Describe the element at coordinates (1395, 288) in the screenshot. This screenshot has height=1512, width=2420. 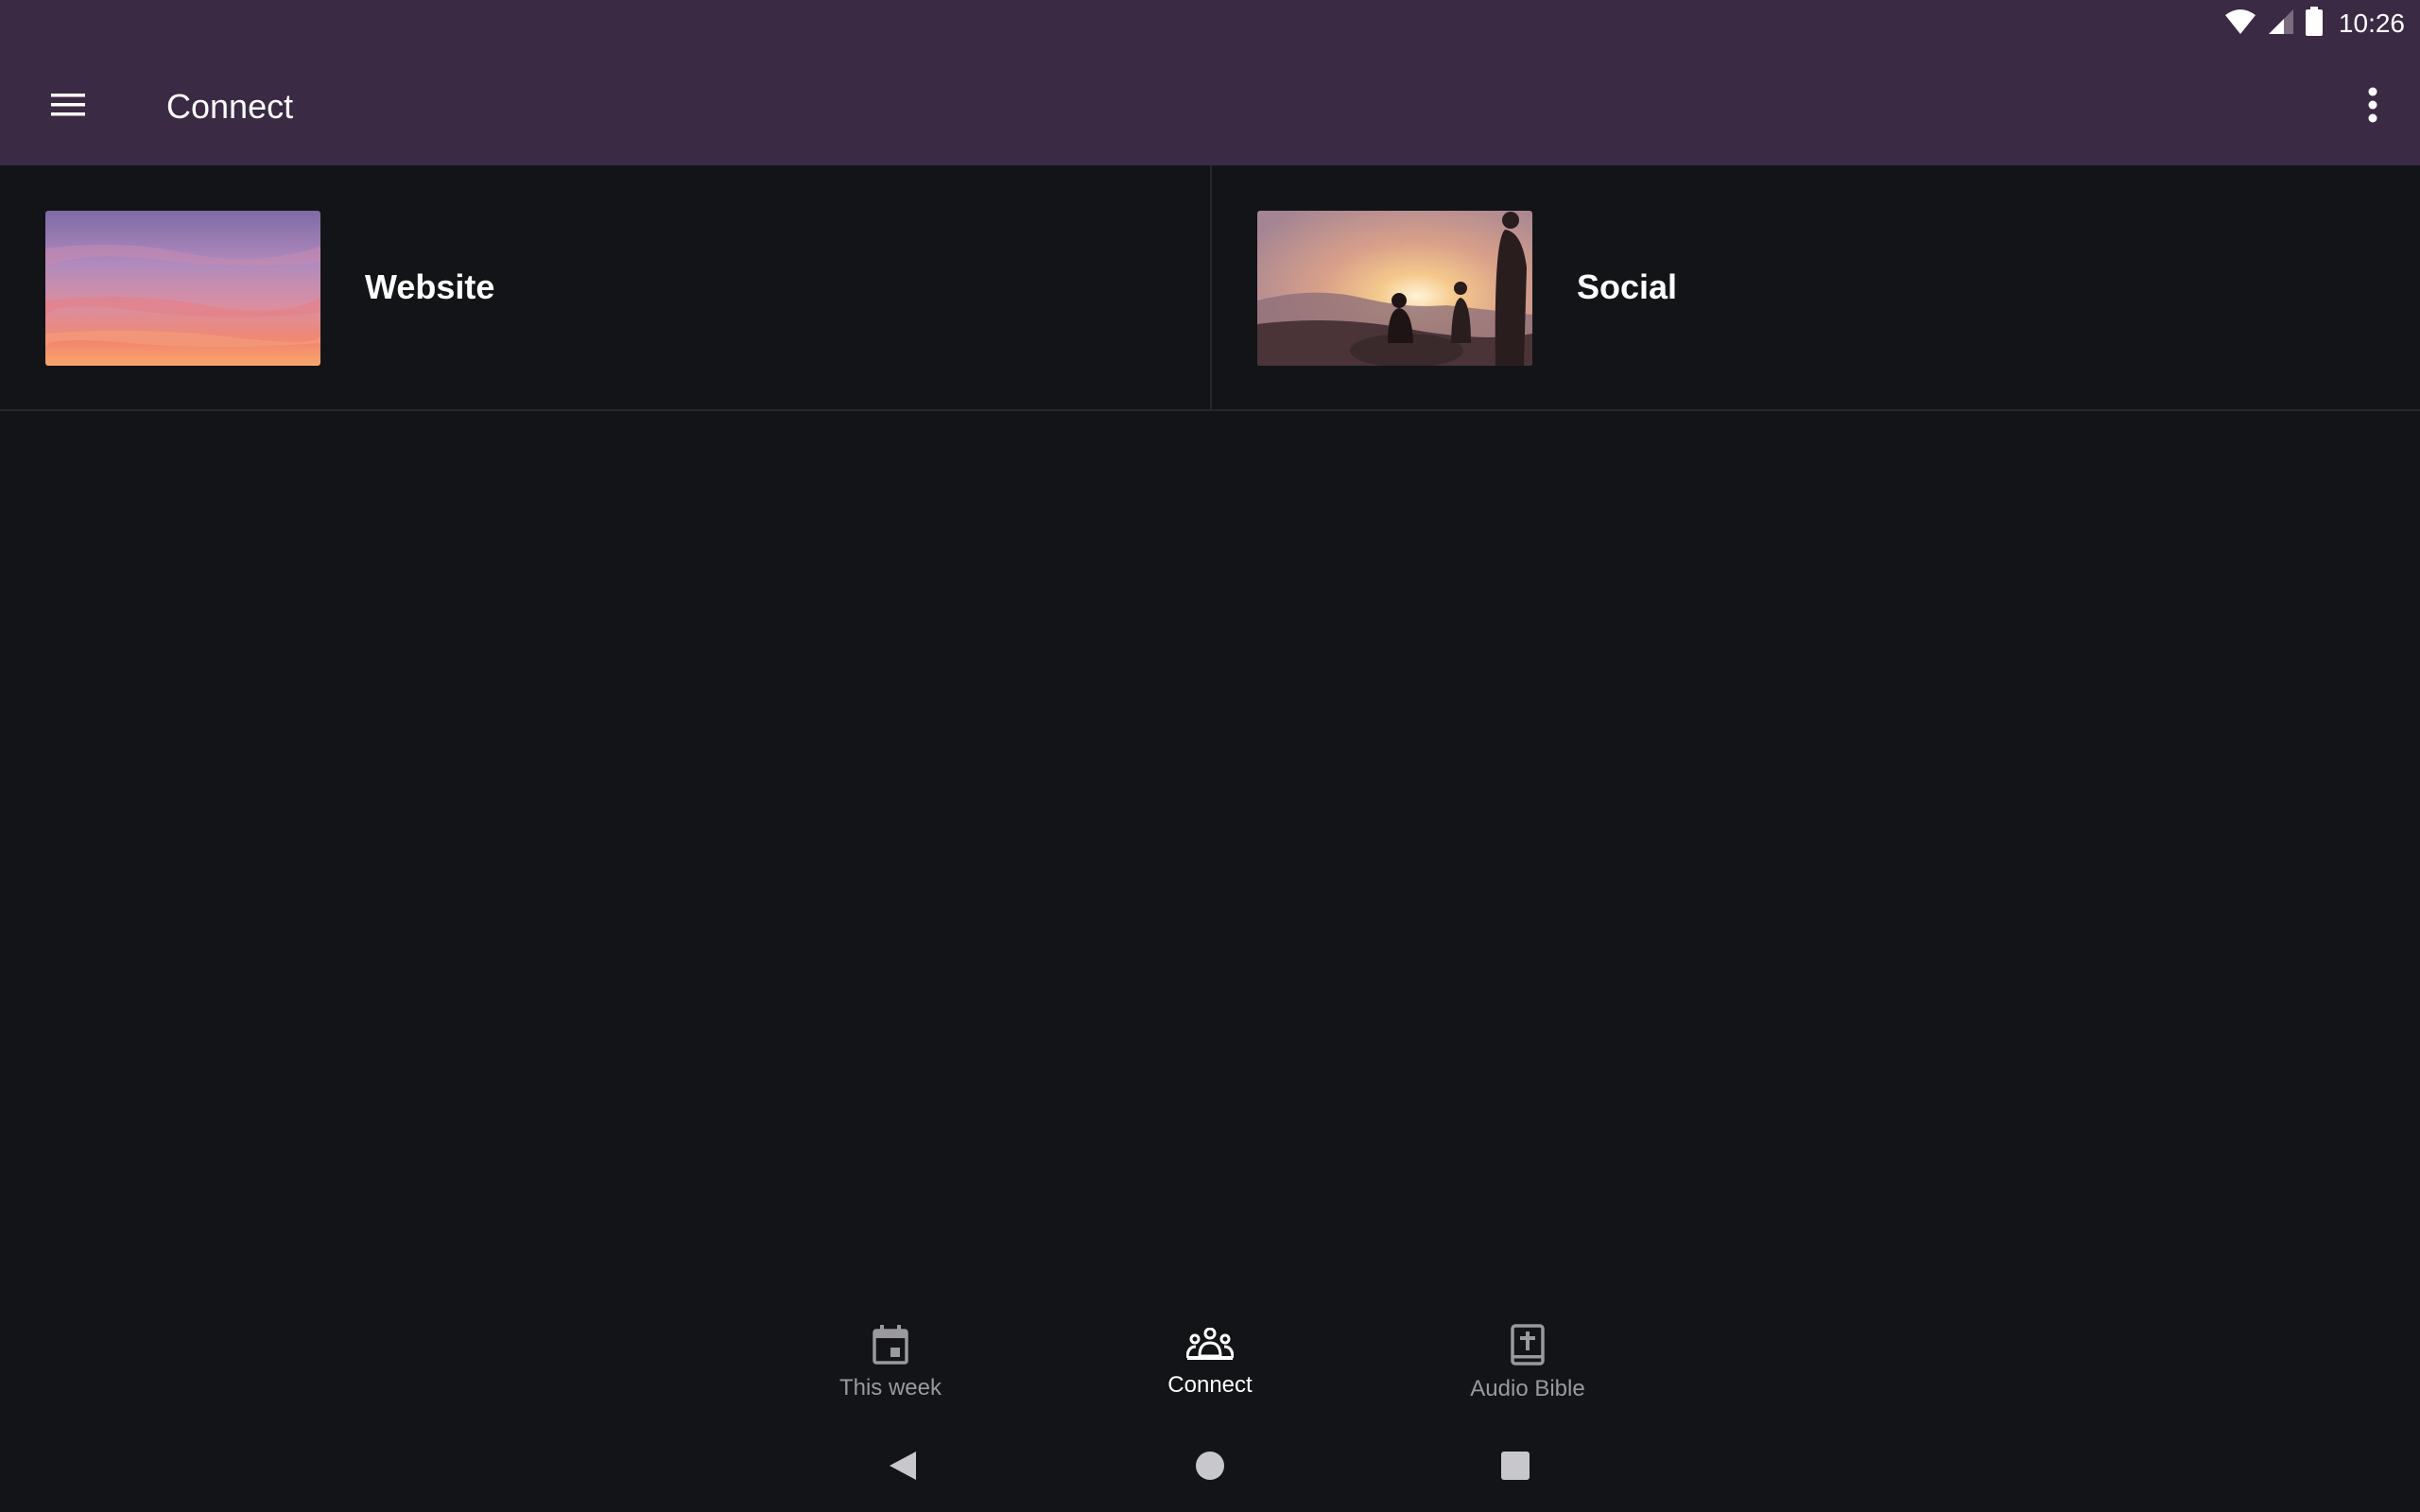
I see `hikers-at-sunset-photo` at that location.